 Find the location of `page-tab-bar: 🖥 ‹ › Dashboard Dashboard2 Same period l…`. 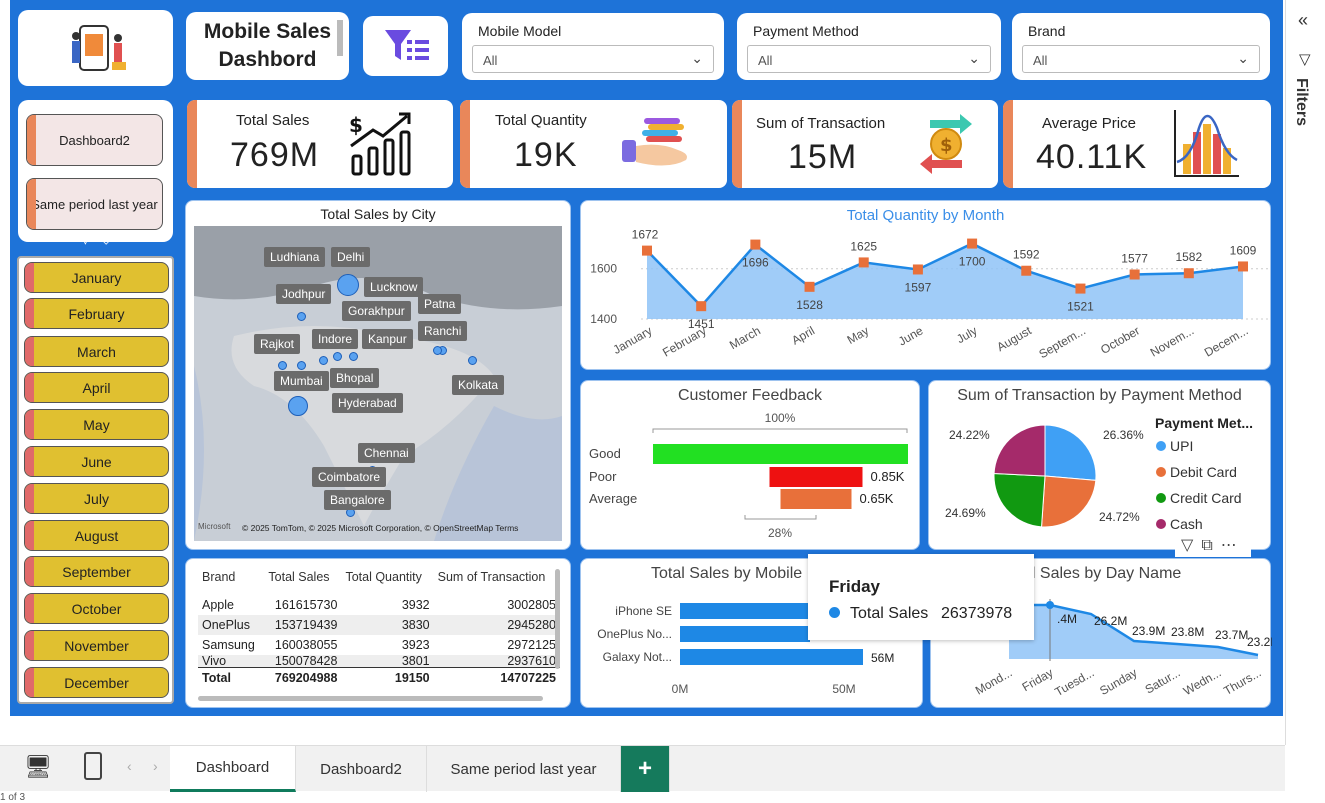

page-tab-bar: 🖥 ‹ › Dashboard Dashboard2 Same period l… is located at coordinates (642, 768).